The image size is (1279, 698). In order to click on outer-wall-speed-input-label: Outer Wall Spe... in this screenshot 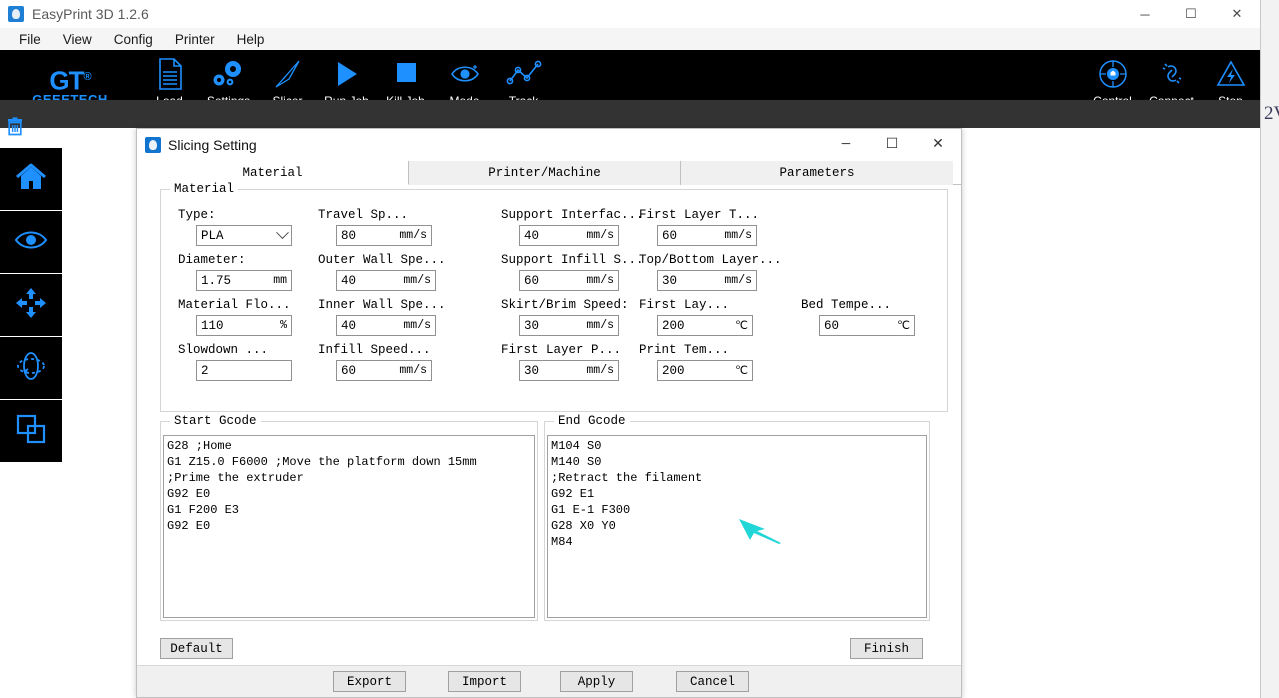, I will do `click(382, 260)`.